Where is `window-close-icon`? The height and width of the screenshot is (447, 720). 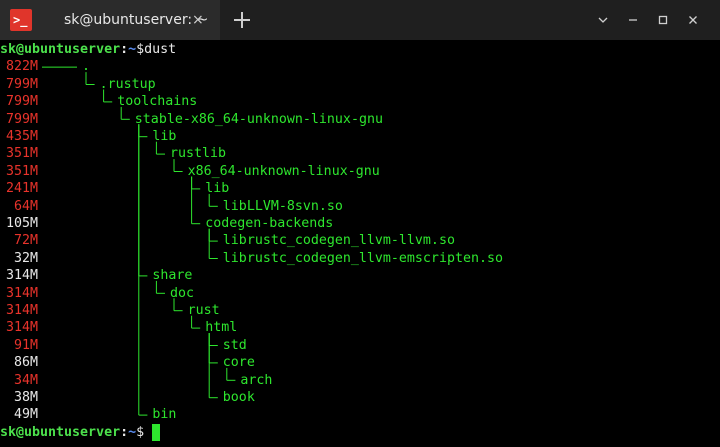 window-close-icon is located at coordinates (693, 20).